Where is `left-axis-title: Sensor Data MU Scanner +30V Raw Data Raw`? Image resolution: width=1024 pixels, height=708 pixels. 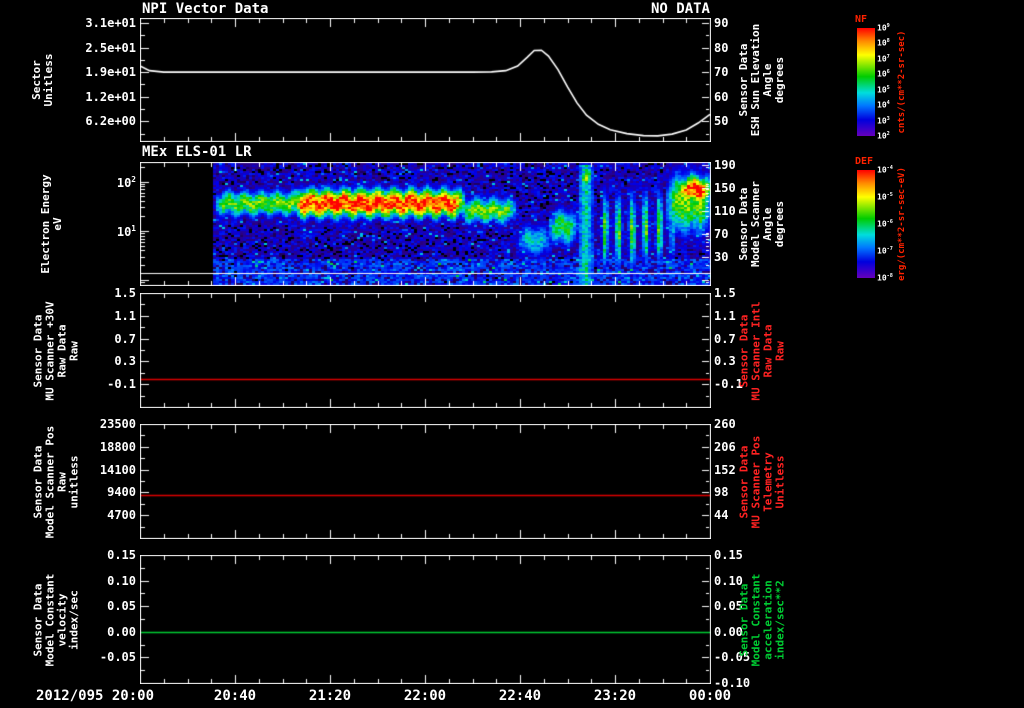
left-axis-title: Sensor Data MU Scanner +30V Raw Data Raw is located at coordinates (55, 350).